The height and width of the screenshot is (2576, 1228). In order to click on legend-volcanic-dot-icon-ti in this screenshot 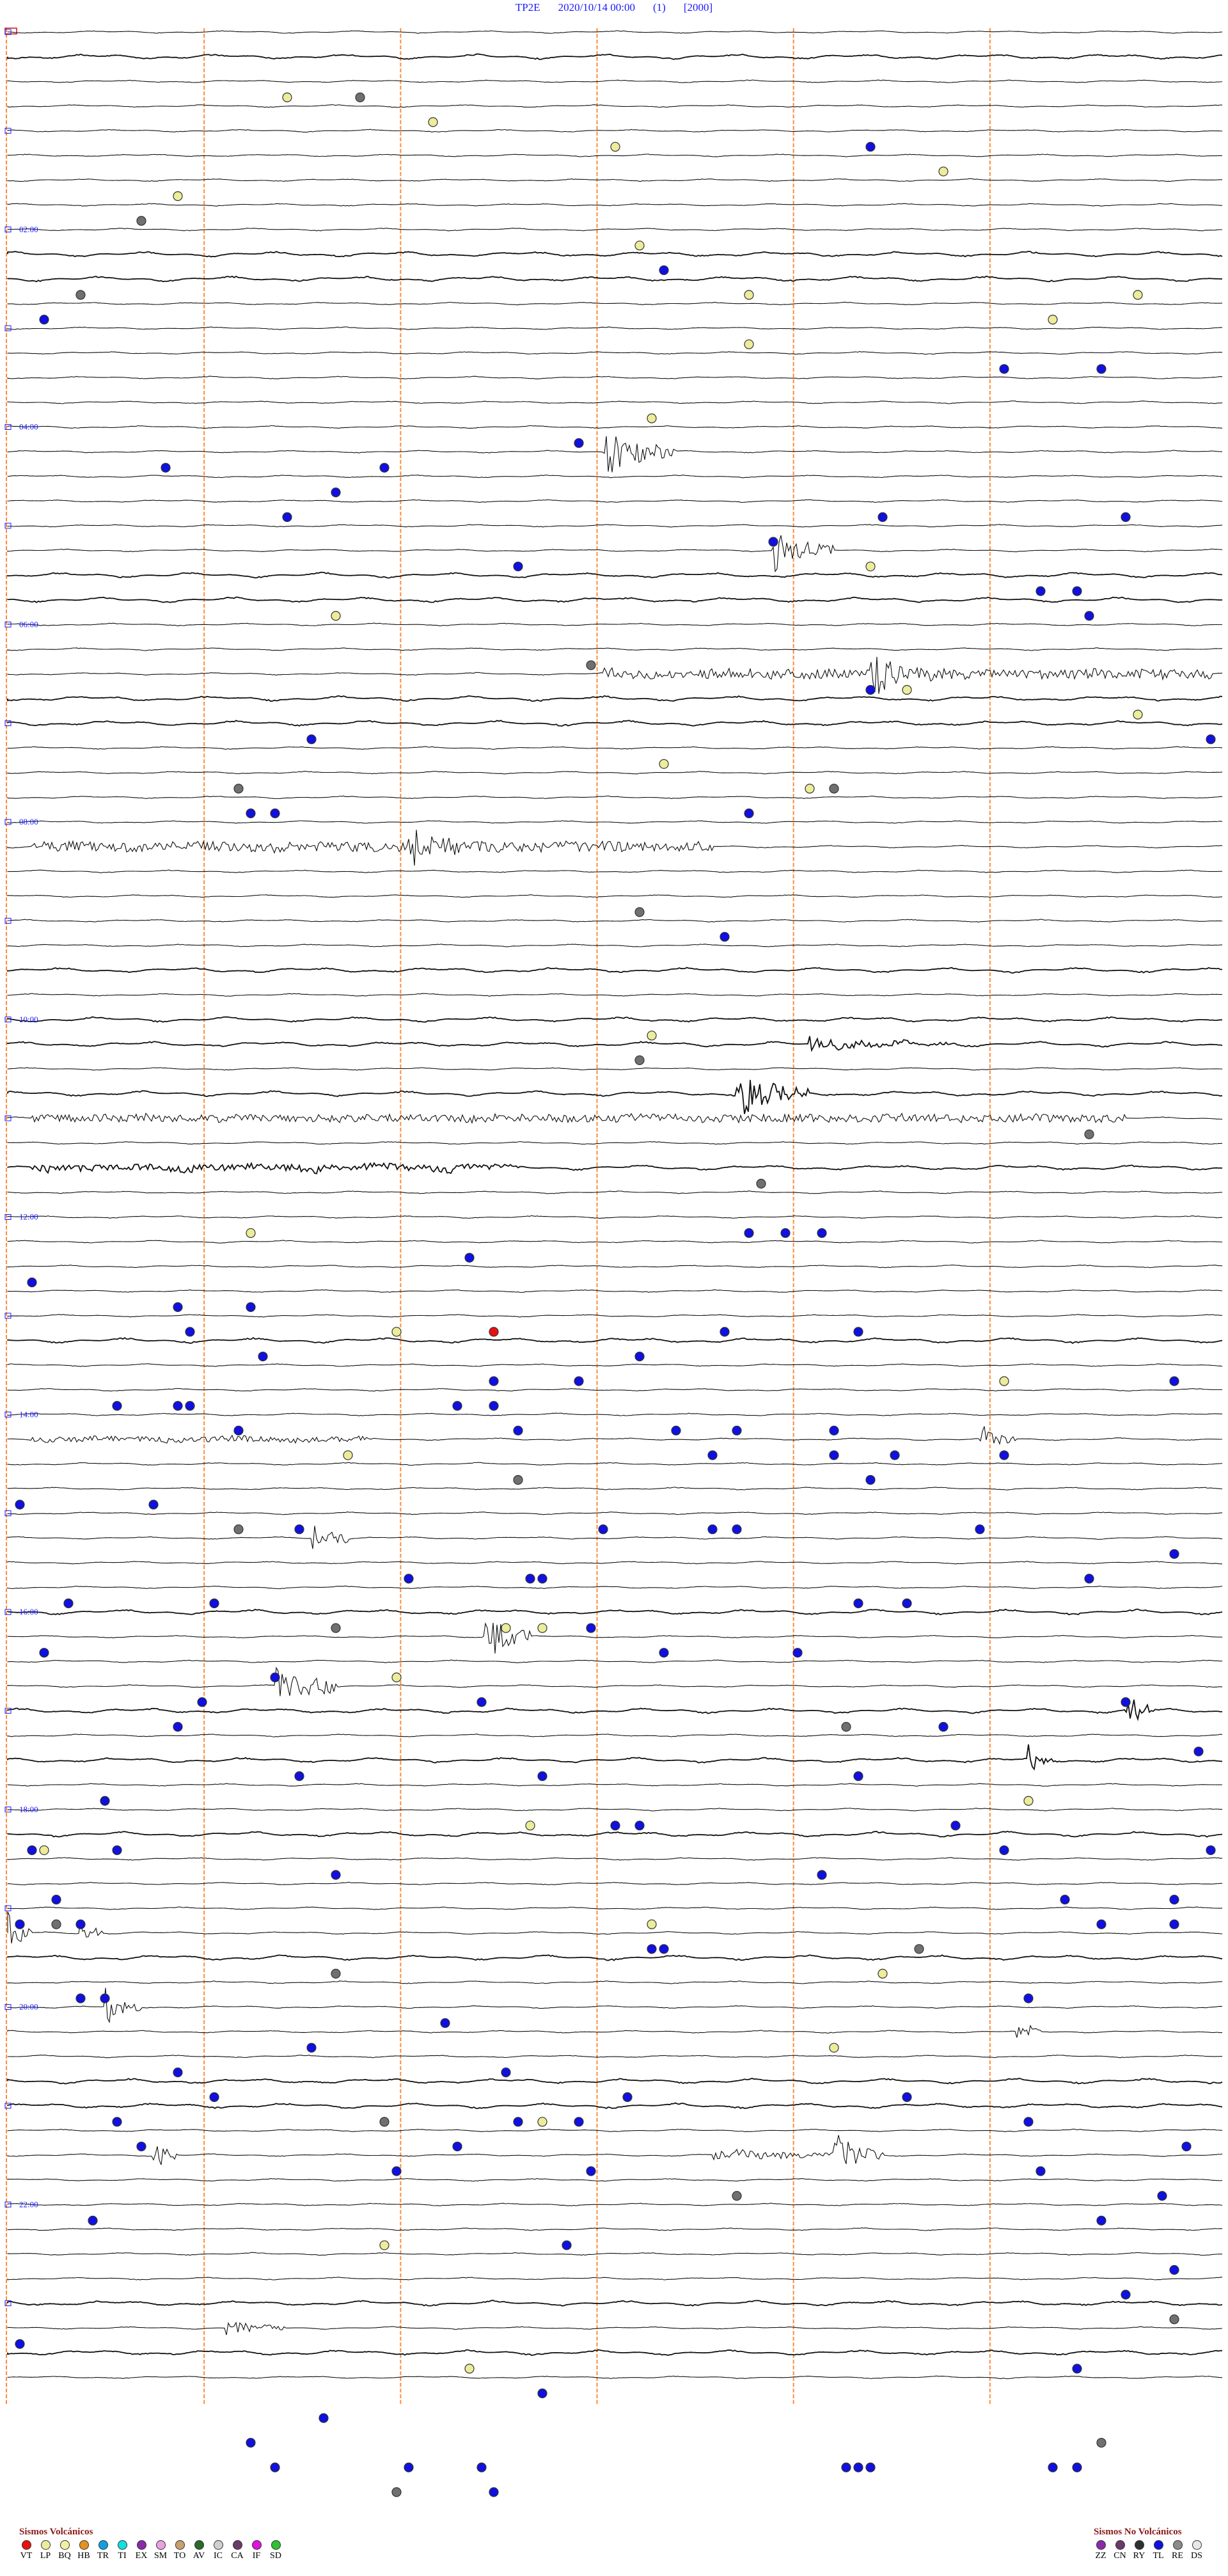, I will do `click(122, 2545)`.